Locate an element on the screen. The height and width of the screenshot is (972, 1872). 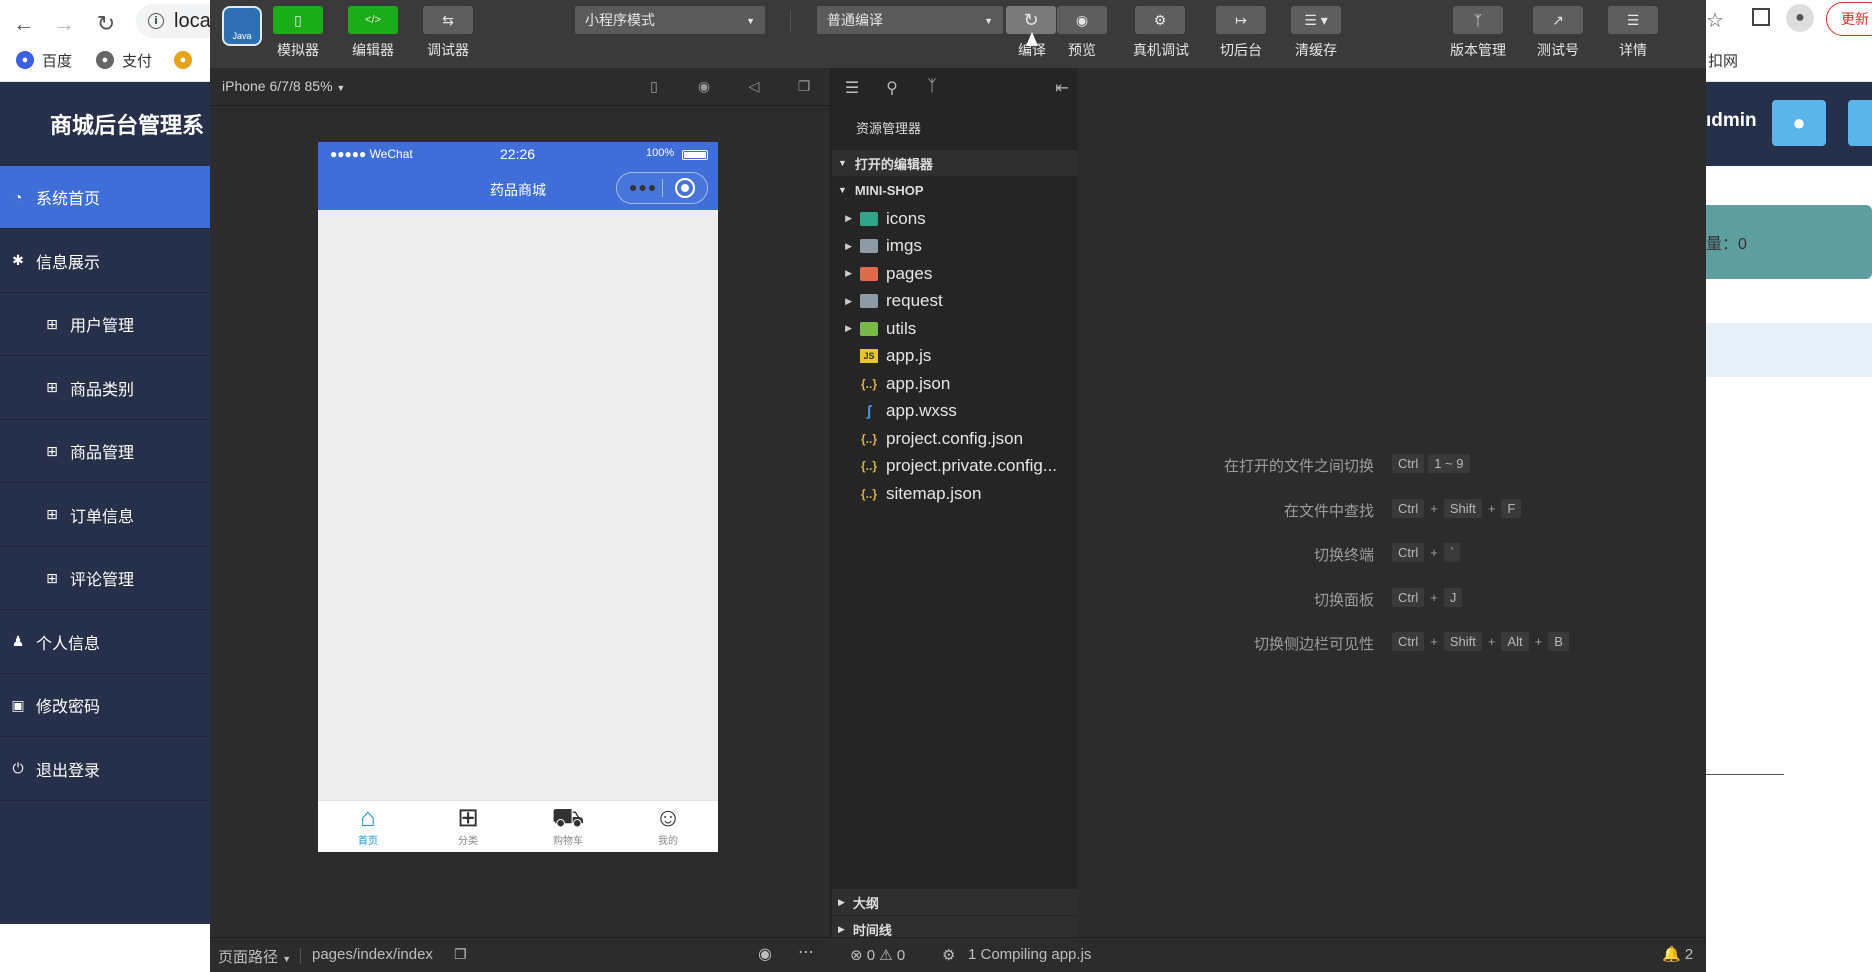
file-tree-item: ▶ utils is located at coordinates (955, 328).